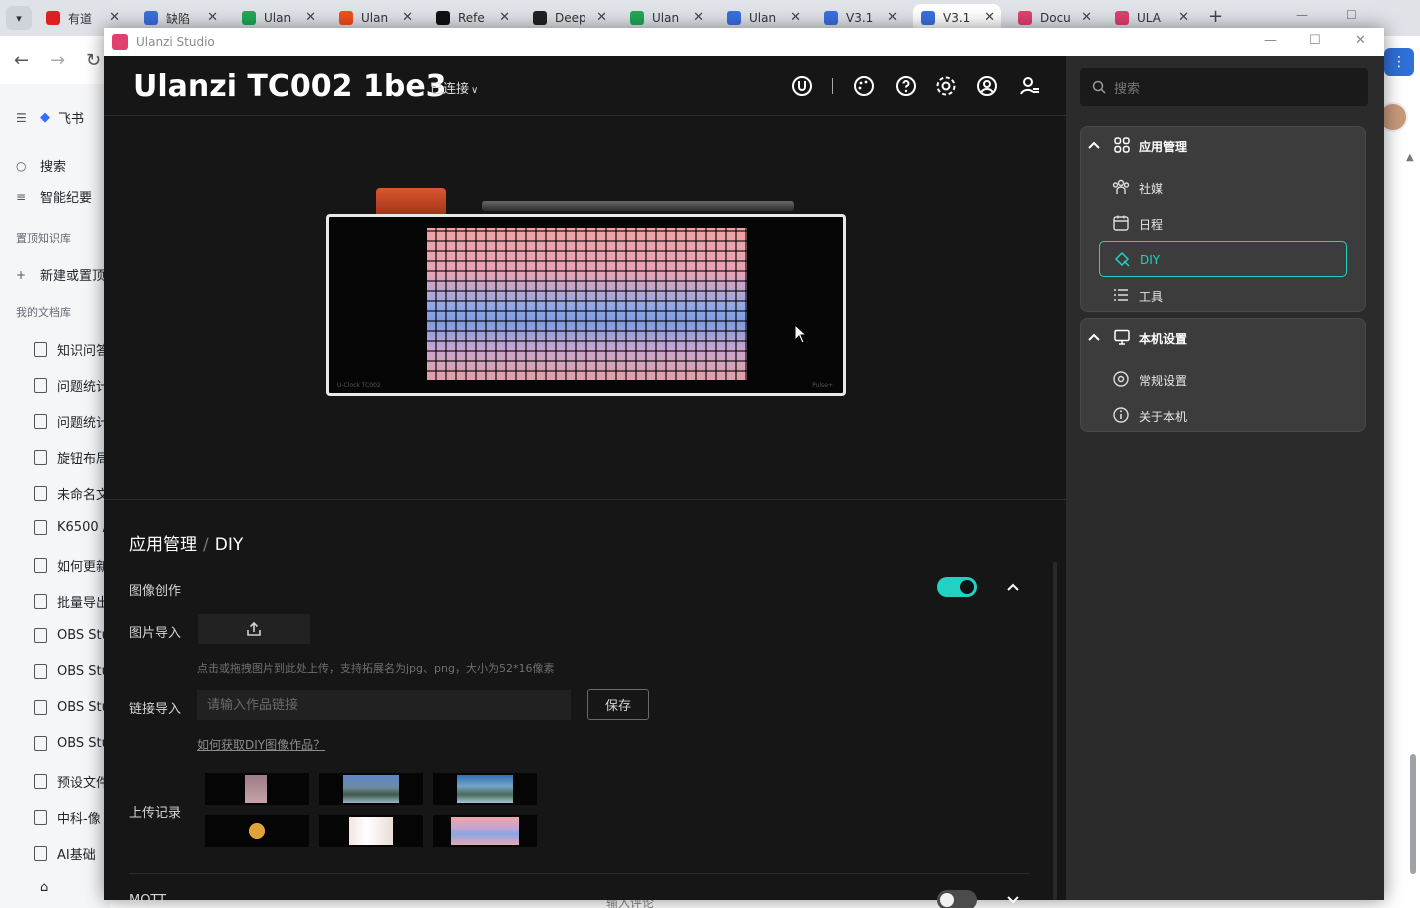 Image resolution: width=1420 pixels, height=908 pixels. What do you see at coordinates (1215, 16) in the screenshot?
I see `new-tab-icon: +` at bounding box center [1215, 16].